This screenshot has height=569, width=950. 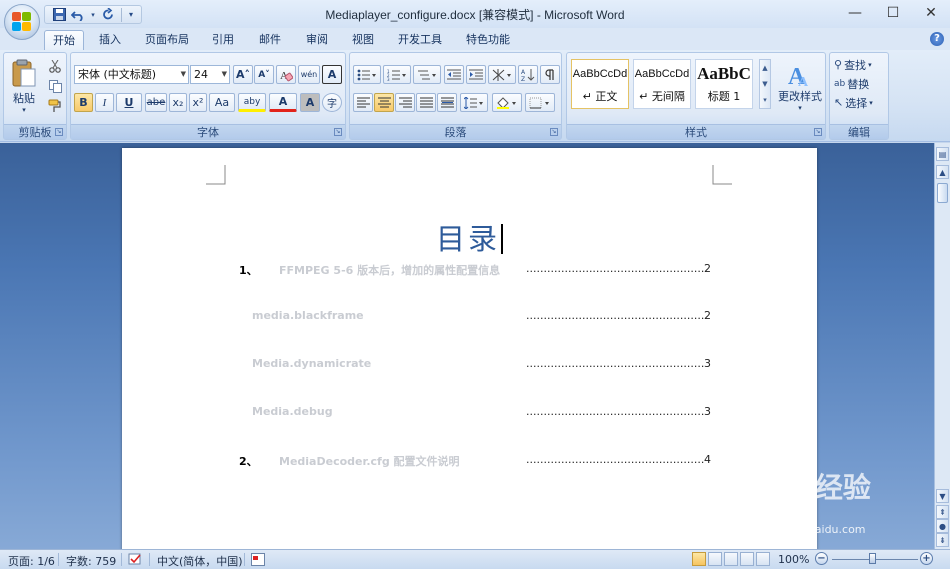 What do you see at coordinates (108, 15) in the screenshot?
I see `redo-icon` at bounding box center [108, 15].